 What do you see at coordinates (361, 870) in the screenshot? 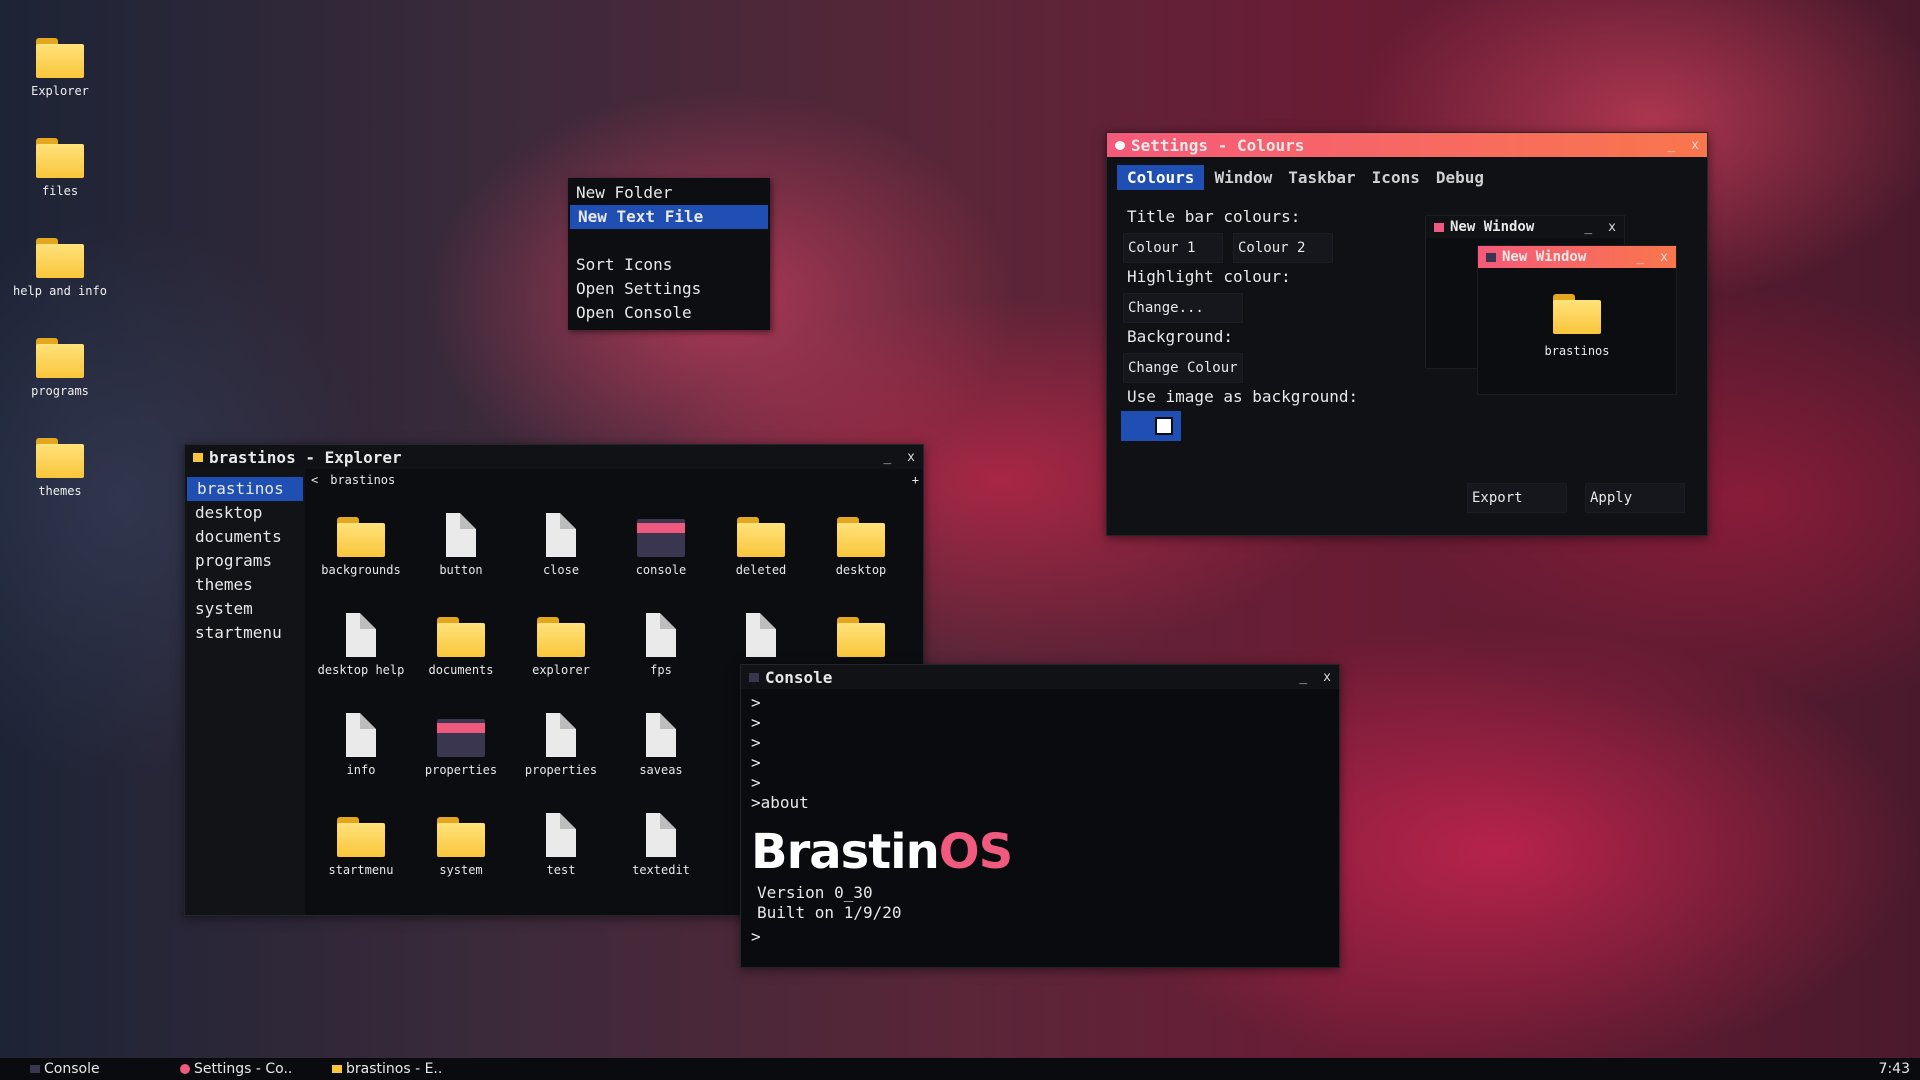
I see `file-label: startmenu` at bounding box center [361, 870].